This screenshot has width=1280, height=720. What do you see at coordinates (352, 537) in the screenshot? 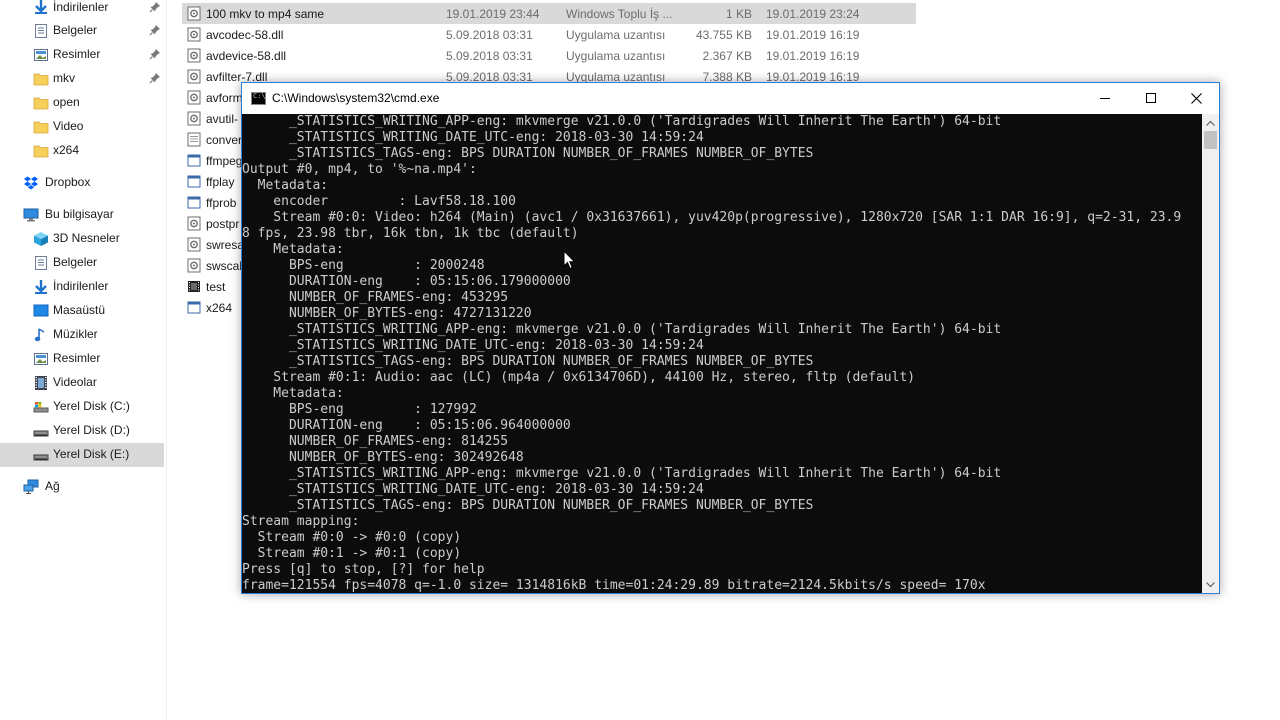
I see `console-line: Stream #0:0 -> #0:0 (copy)` at bounding box center [352, 537].